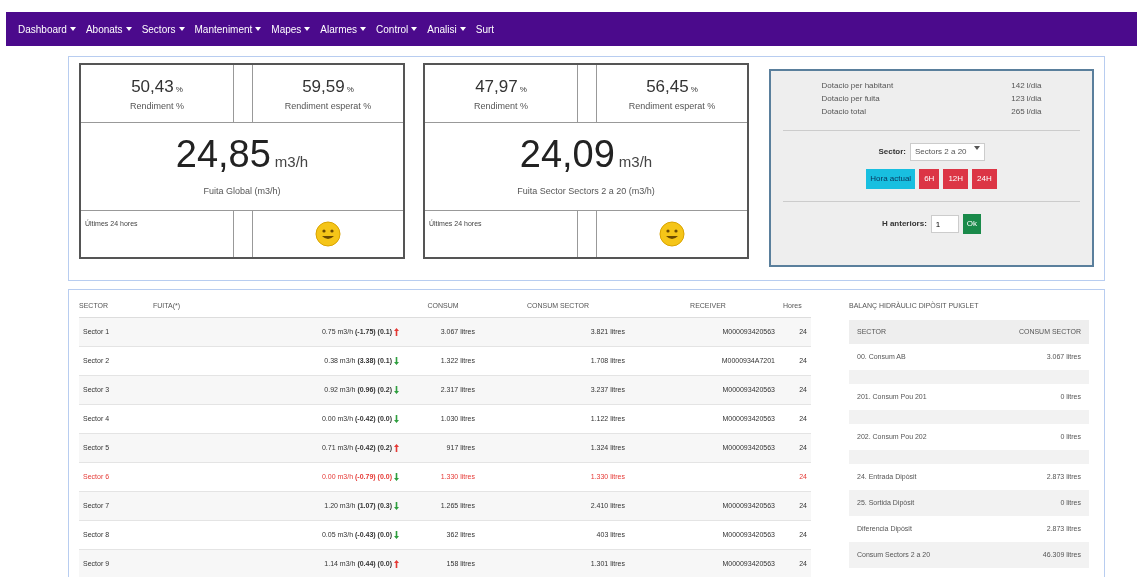 The width and height of the screenshot is (1143, 577). What do you see at coordinates (485, 29) in the screenshot?
I see `nav-menu-item: Surt` at bounding box center [485, 29].